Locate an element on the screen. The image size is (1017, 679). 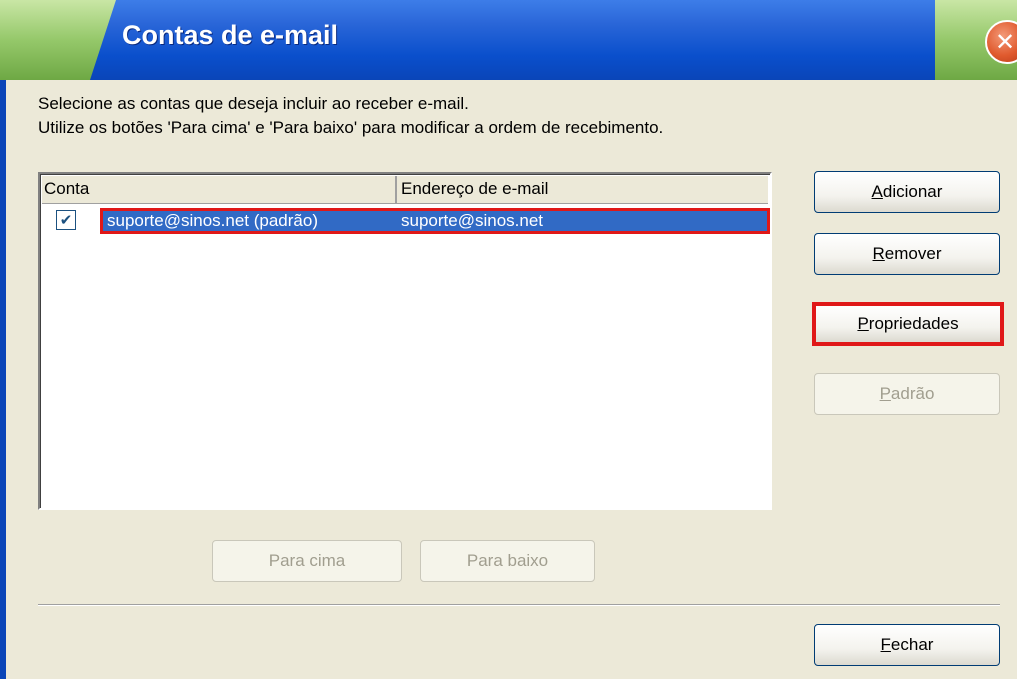
column-header-account: Conta is located at coordinates (219, 190).